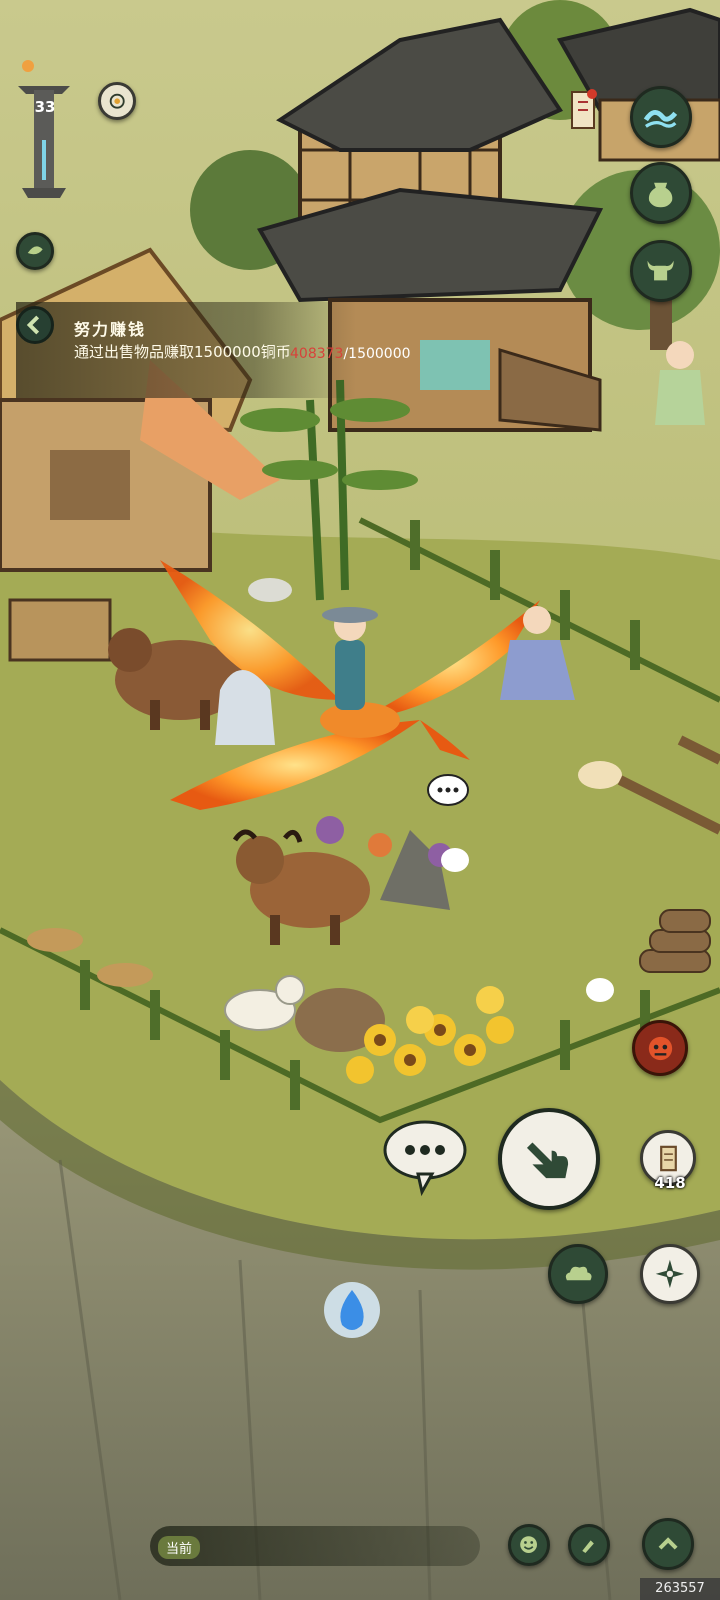  I want to click on expand-button, so click(668, 1544).